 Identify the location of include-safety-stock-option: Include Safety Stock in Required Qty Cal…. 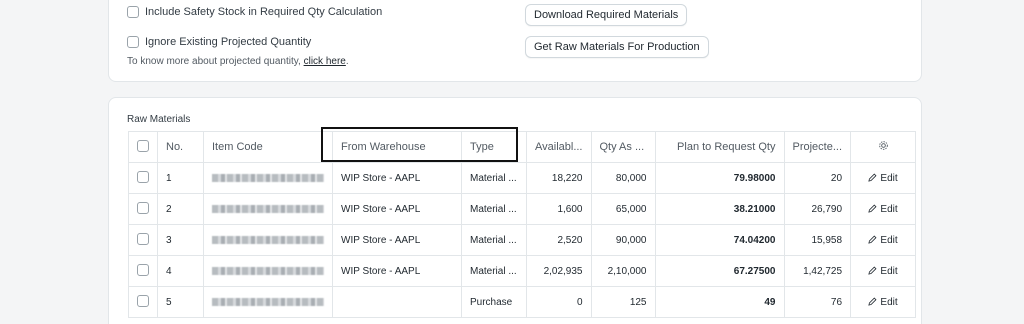
(254, 12).